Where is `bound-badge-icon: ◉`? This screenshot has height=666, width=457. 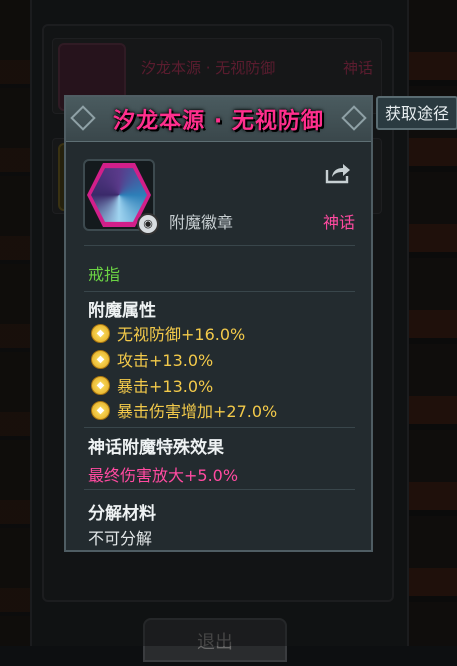
bound-badge-icon: ◉ is located at coordinates (148, 224).